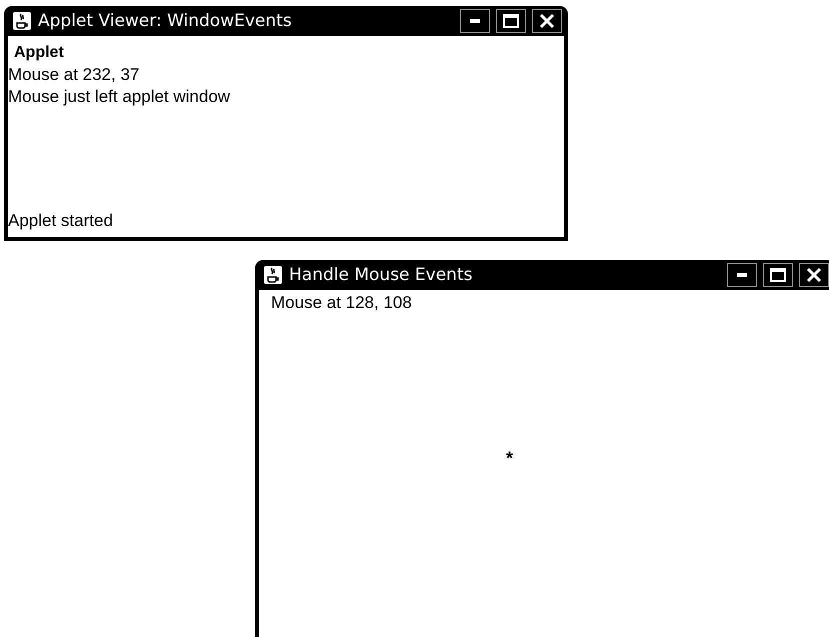 This screenshot has height=637, width=829. What do you see at coordinates (74, 75) in the screenshot?
I see `message-text: Mouse at 232, 37` at bounding box center [74, 75].